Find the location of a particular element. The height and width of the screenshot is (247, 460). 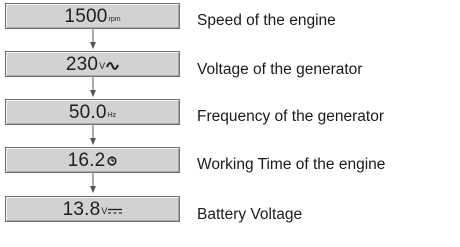

display-generator-voltage: 230 V is located at coordinates (92, 64).